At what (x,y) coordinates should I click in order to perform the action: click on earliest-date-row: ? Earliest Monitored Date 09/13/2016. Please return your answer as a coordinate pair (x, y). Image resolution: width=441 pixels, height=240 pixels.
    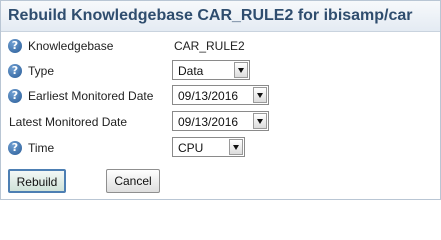
    Looking at the image, I should click on (220, 96).